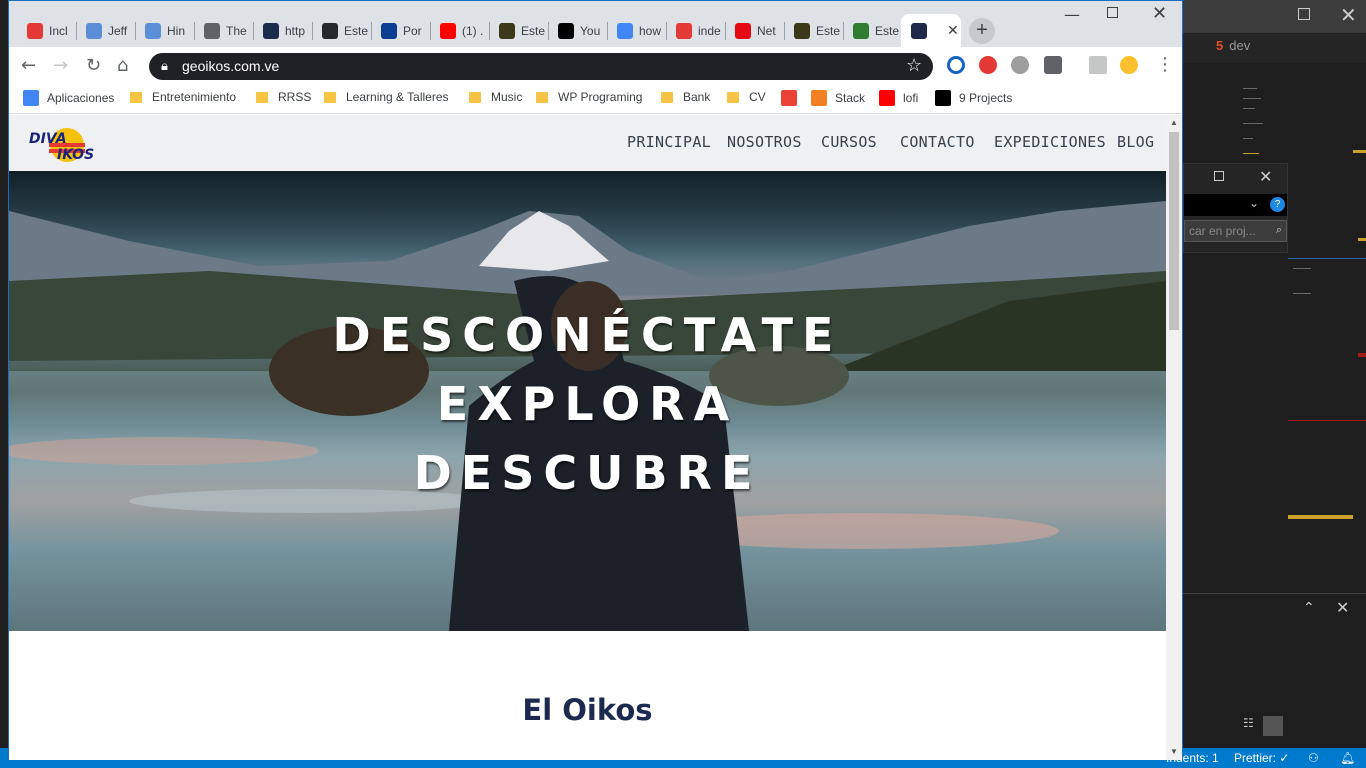  What do you see at coordinates (743, 30) in the screenshot?
I see `netflix-icon` at bounding box center [743, 30].